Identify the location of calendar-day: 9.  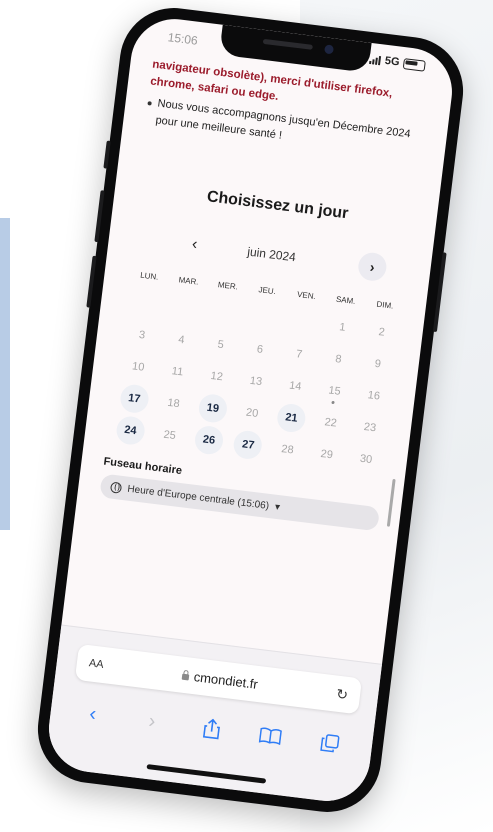
(377, 364).